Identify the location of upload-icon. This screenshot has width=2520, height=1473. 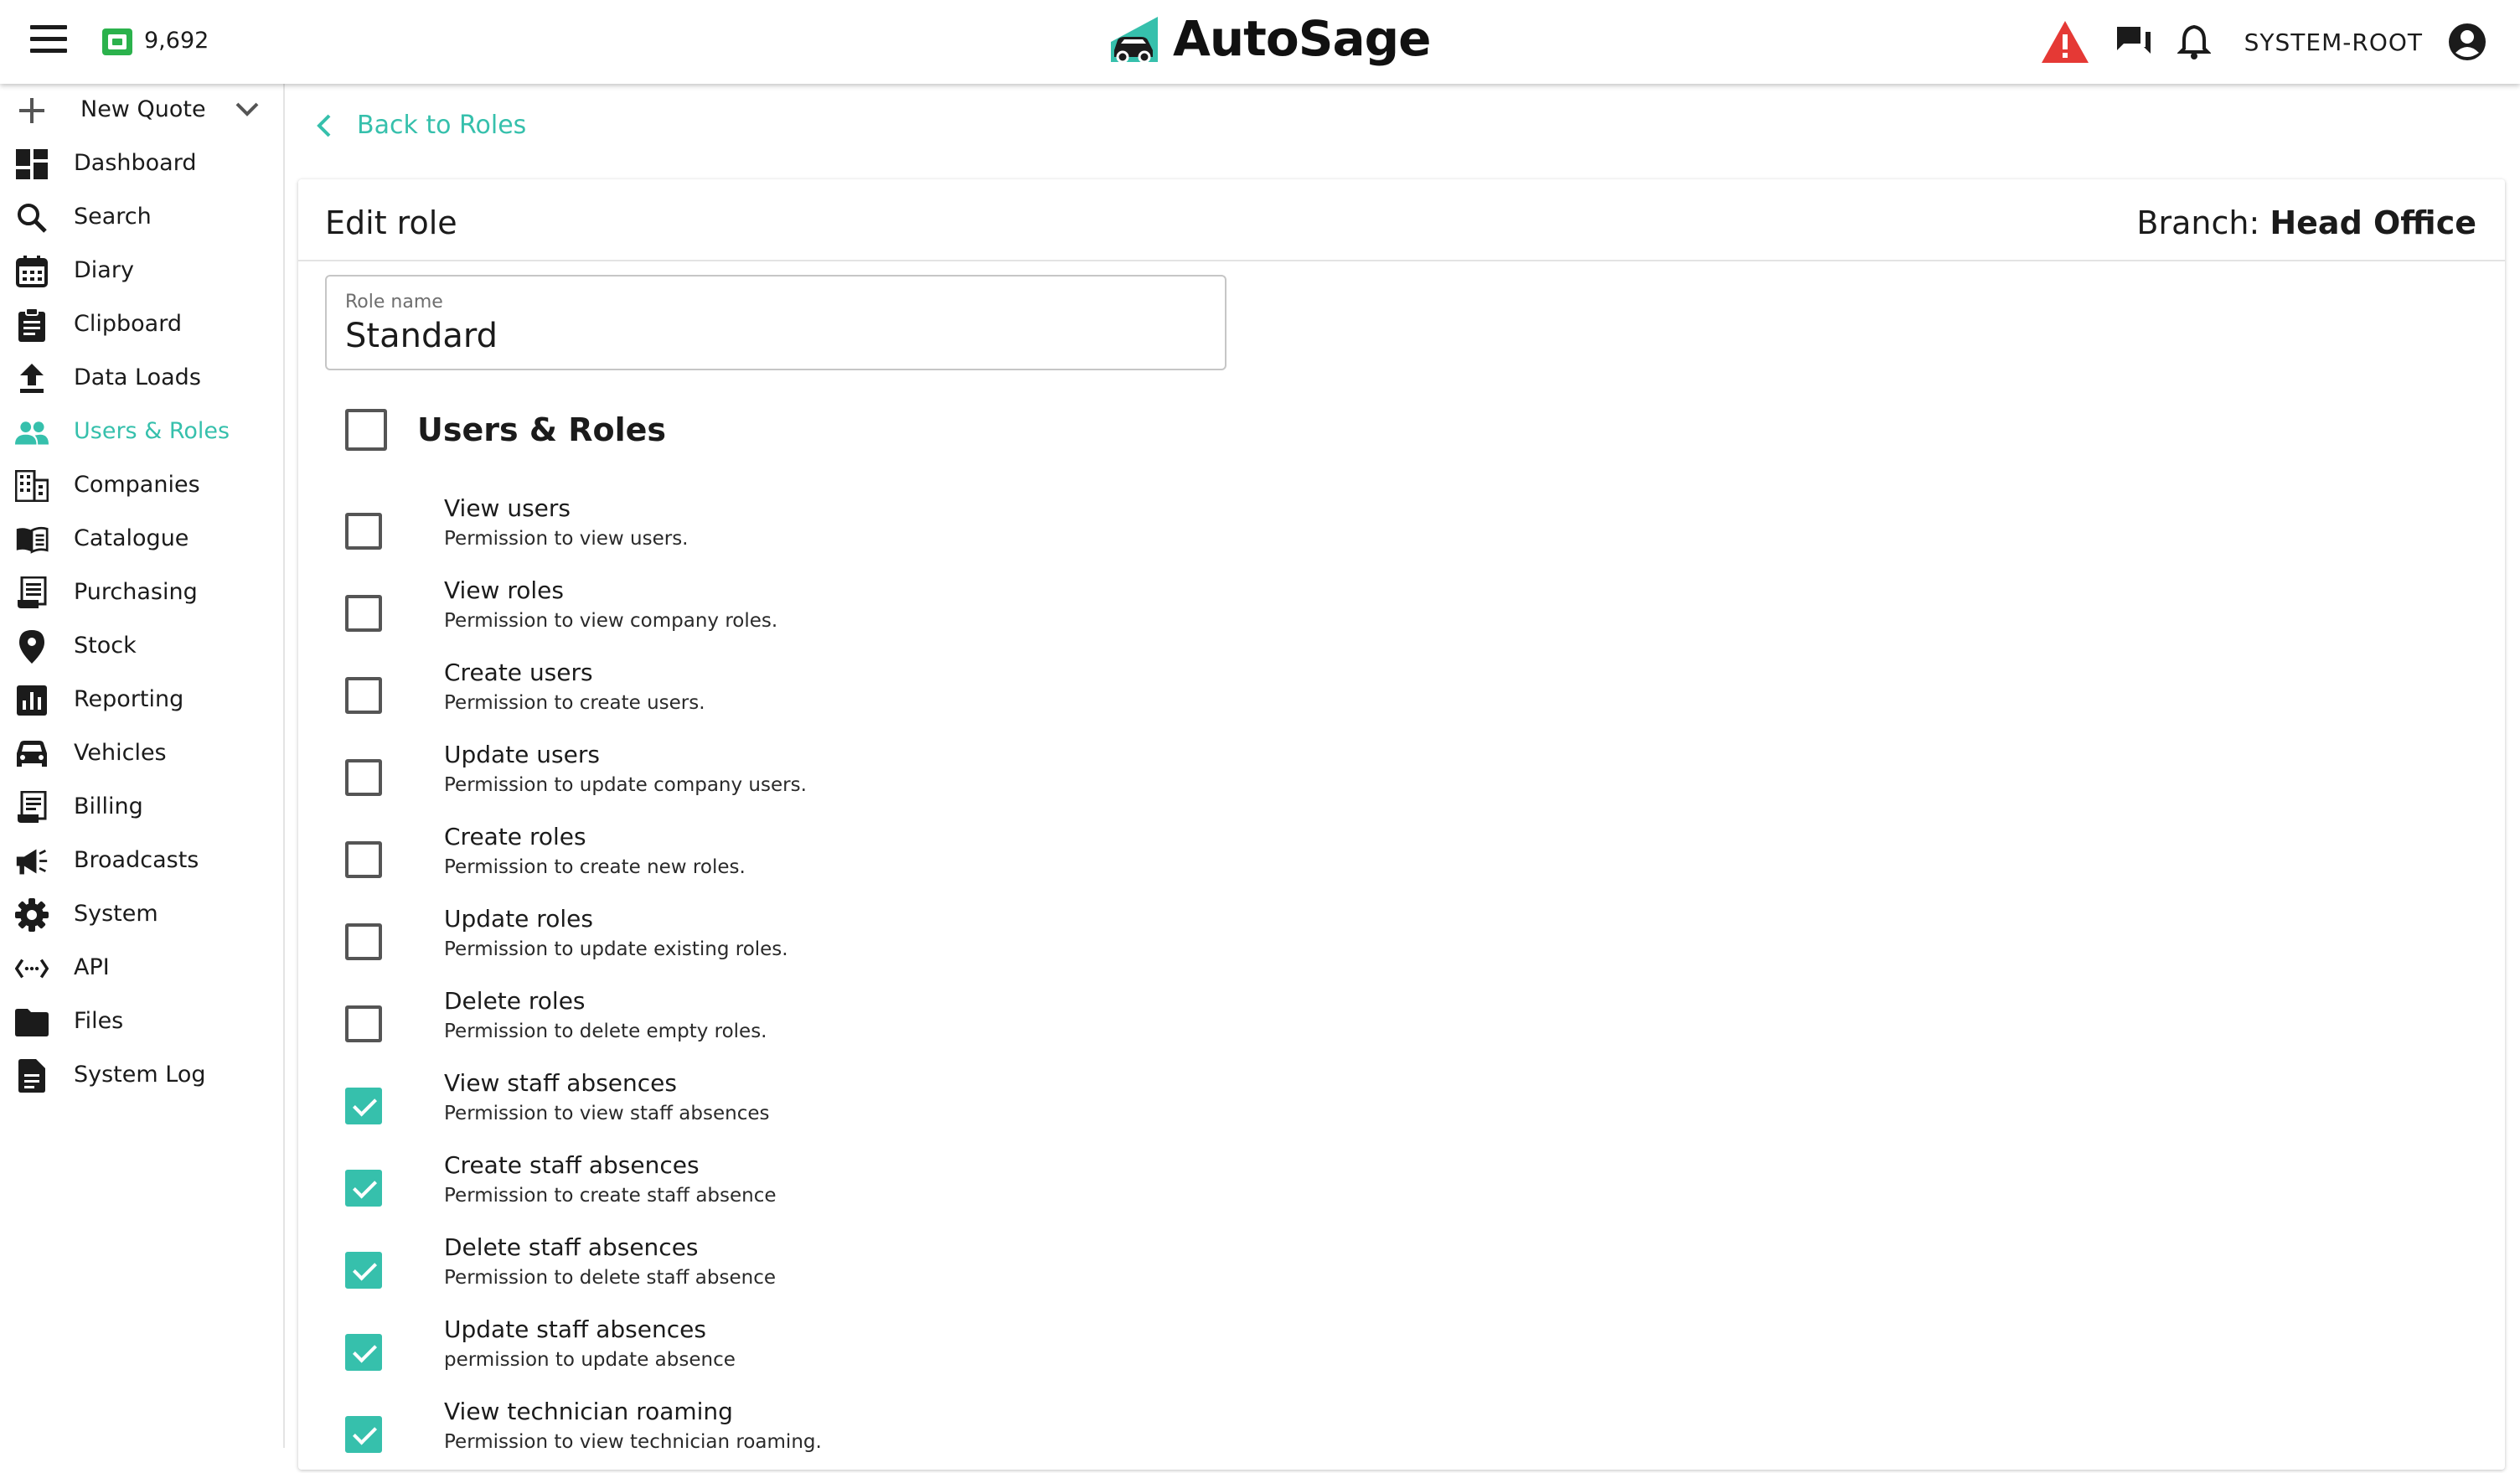
(32, 379).